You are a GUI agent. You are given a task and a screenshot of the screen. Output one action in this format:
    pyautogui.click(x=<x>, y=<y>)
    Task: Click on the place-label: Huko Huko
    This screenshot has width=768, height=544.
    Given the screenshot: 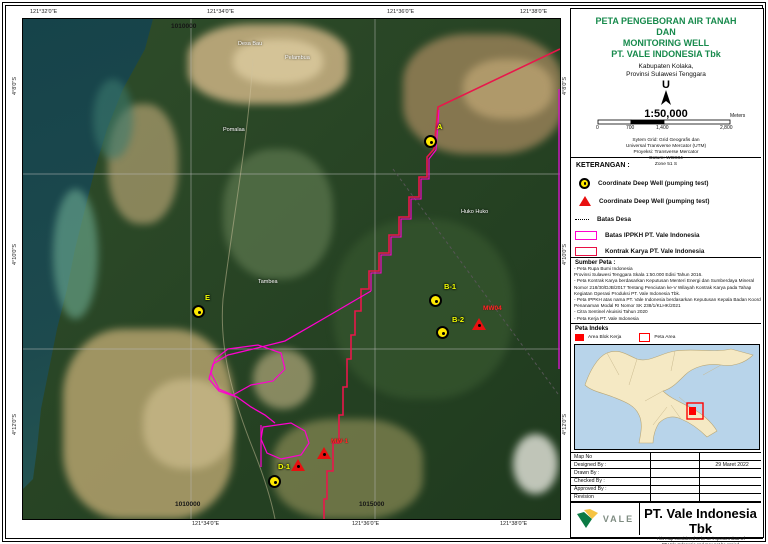 What is the action you would take?
    pyautogui.click(x=475, y=212)
    